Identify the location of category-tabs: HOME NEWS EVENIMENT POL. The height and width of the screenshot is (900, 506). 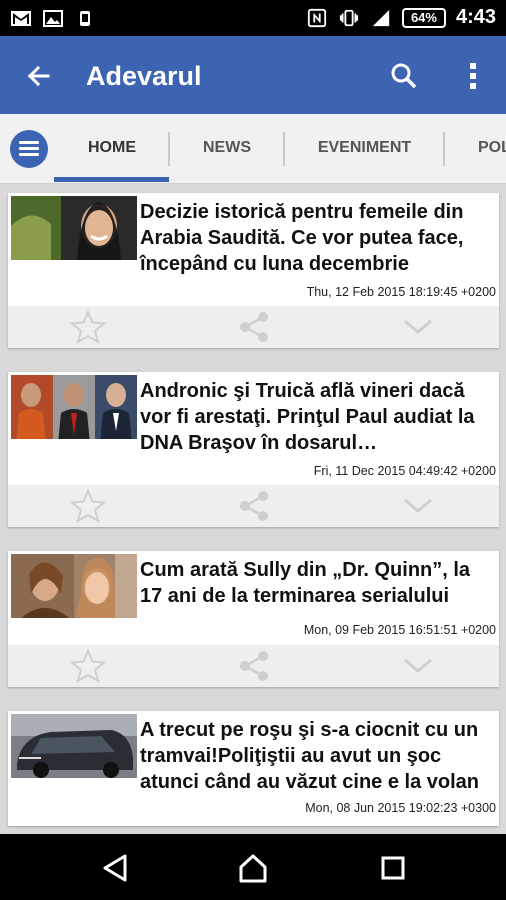
(253, 149).